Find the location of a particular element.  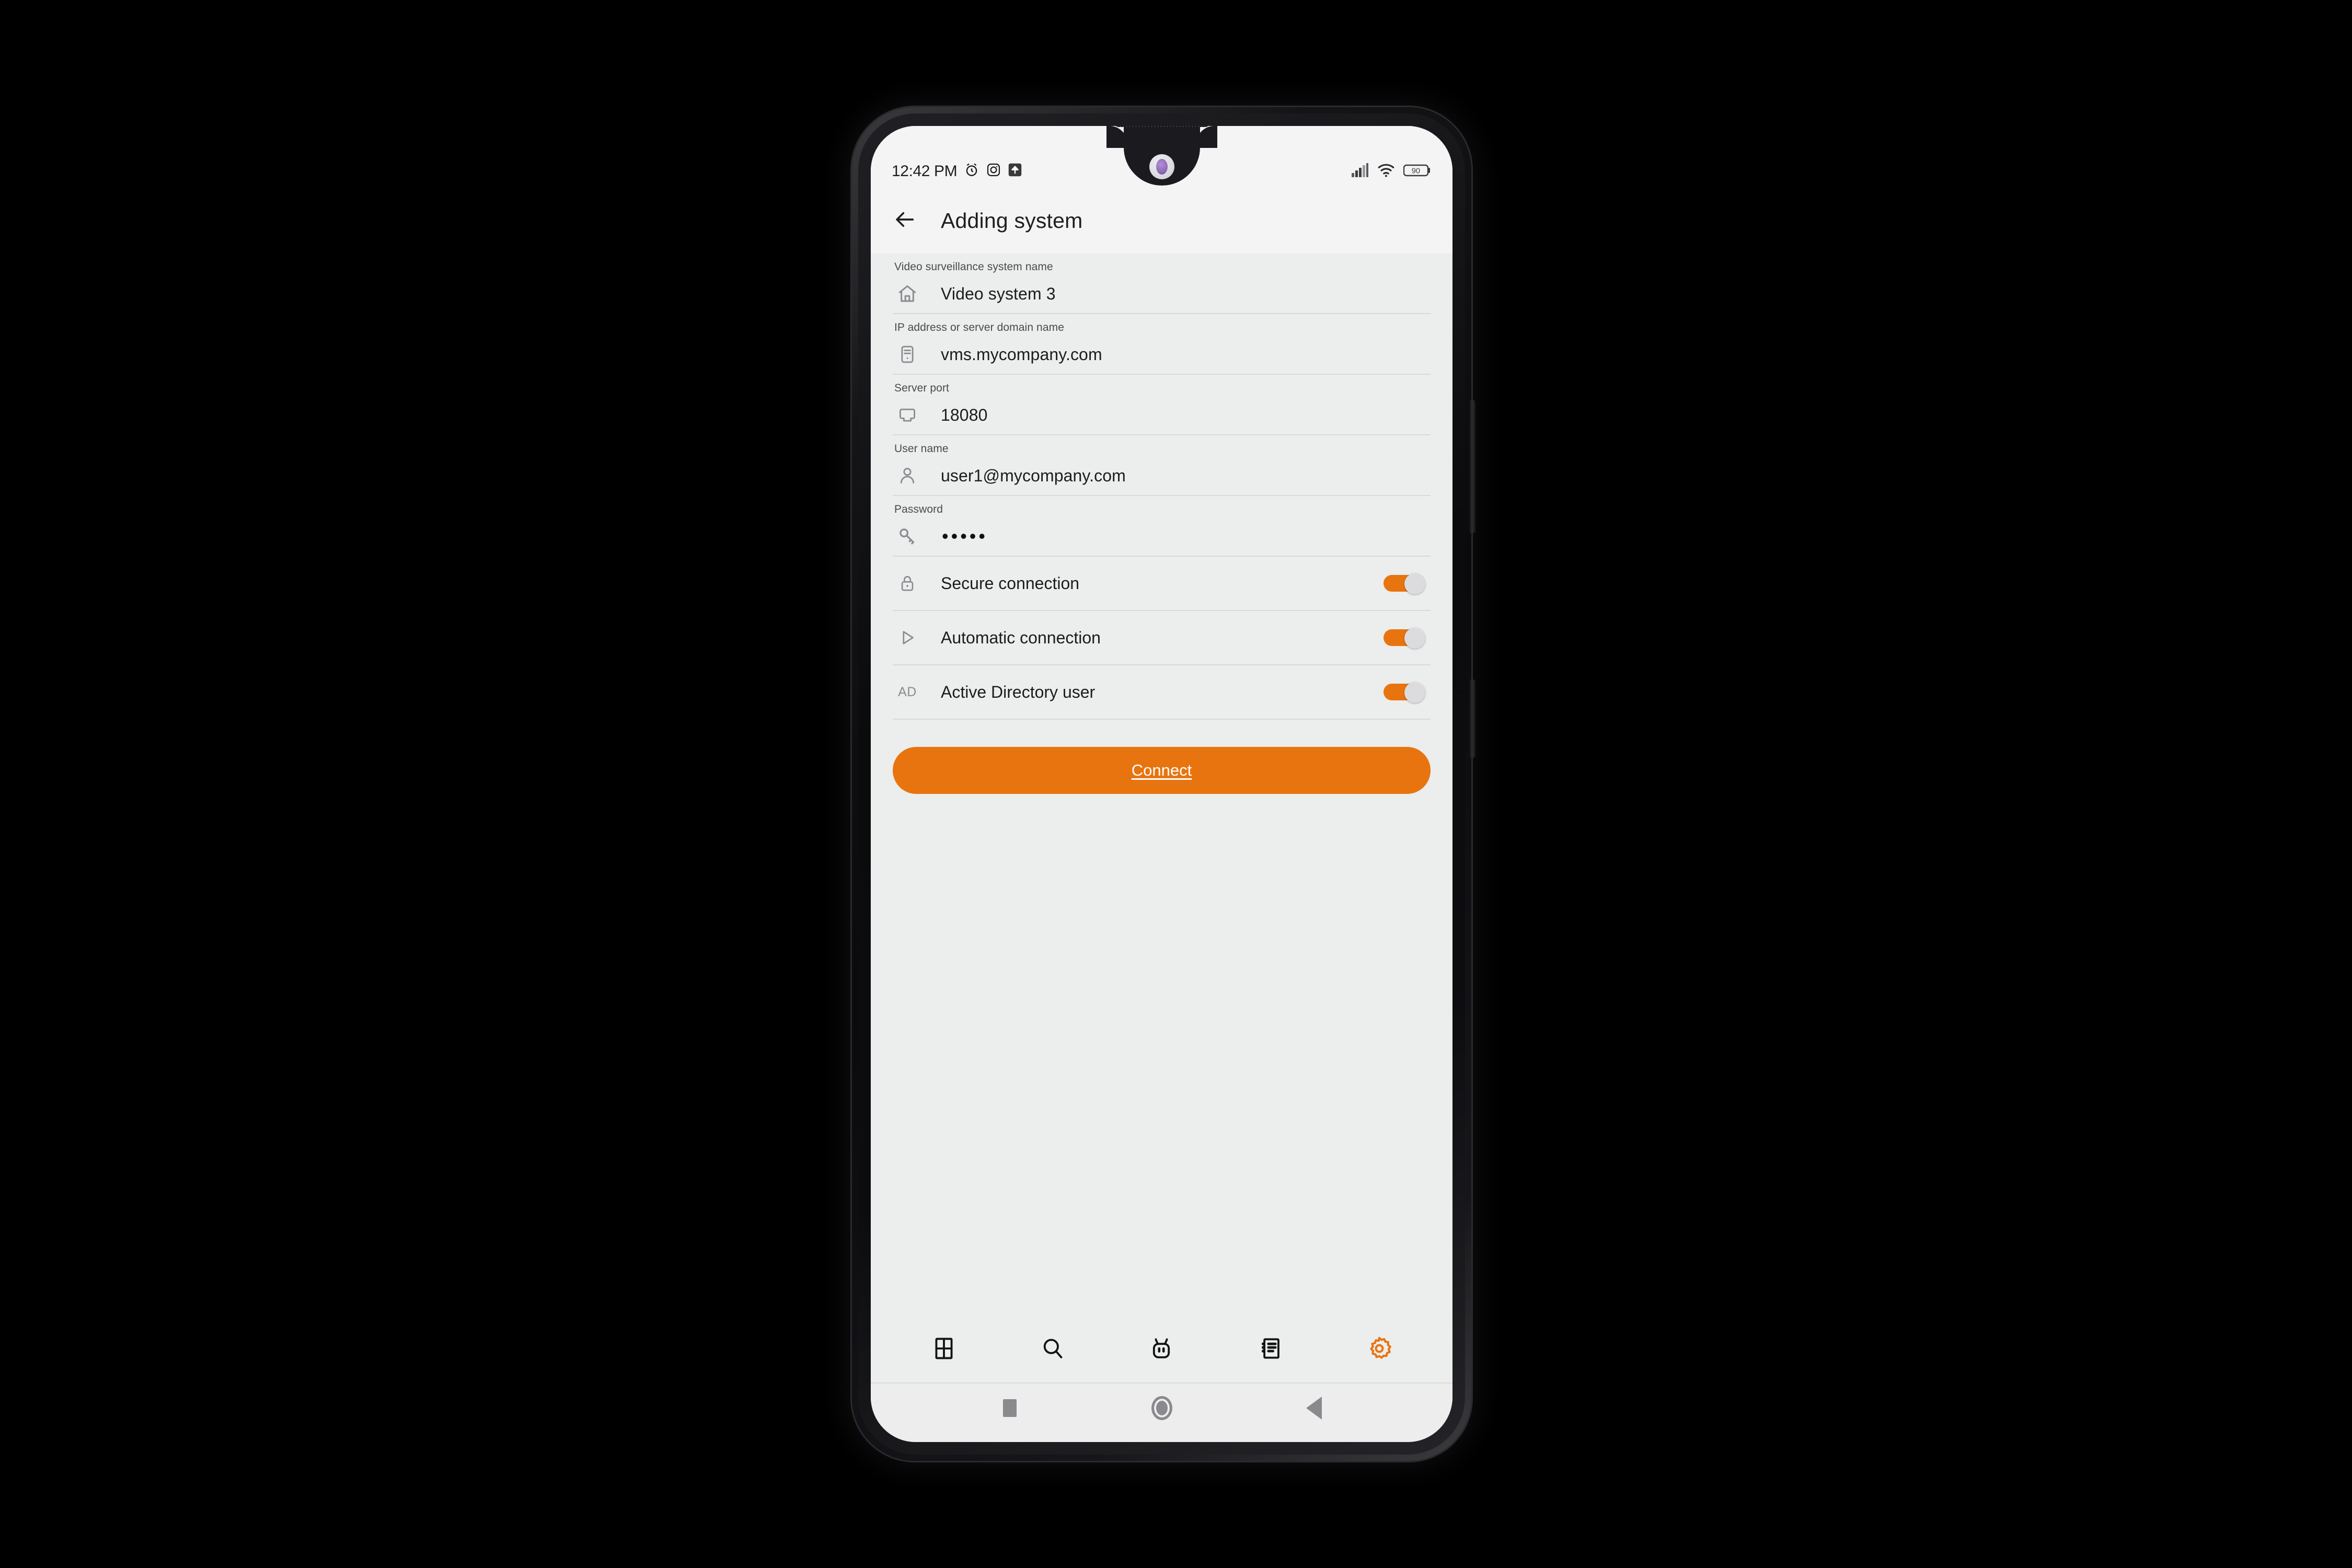

android-system-navigation is located at coordinates (1161, 1412).